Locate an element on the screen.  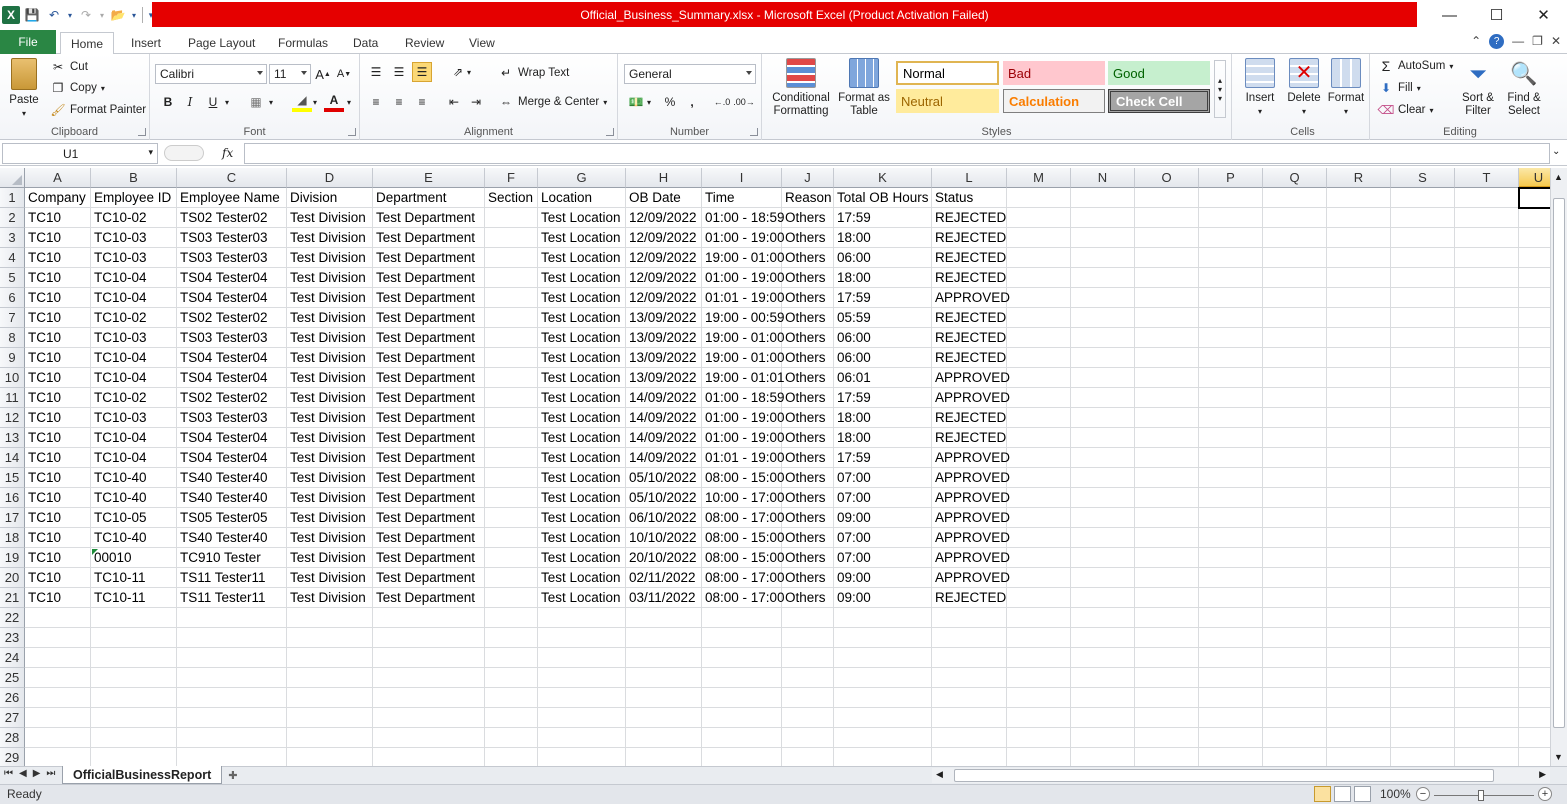
table-cell: TC10-04 is located at coordinates (134, 378).